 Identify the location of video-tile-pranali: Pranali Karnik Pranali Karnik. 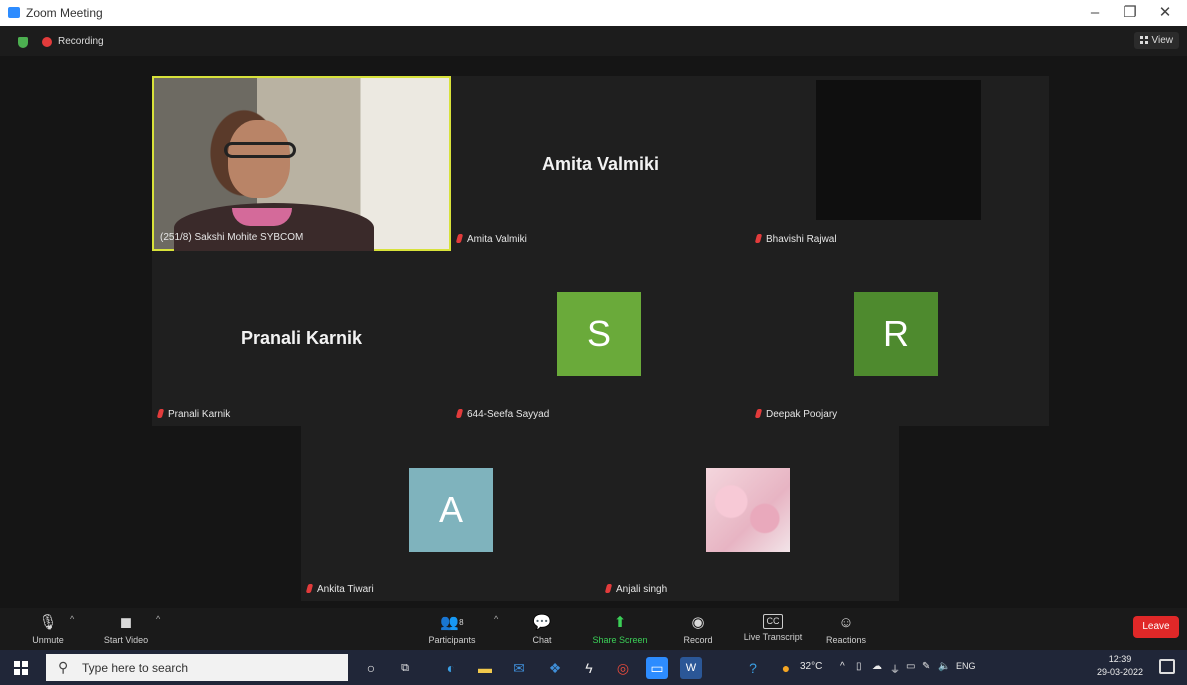
(301, 338).